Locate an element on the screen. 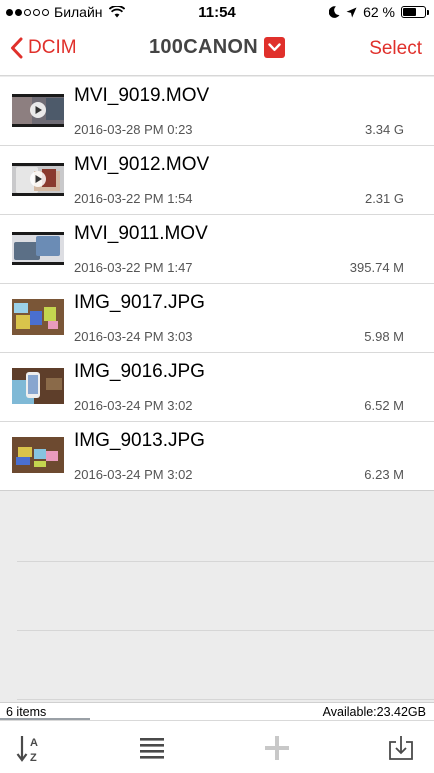 This screenshot has width=434, height=773. file-size: 6.23 M is located at coordinates (384, 474).